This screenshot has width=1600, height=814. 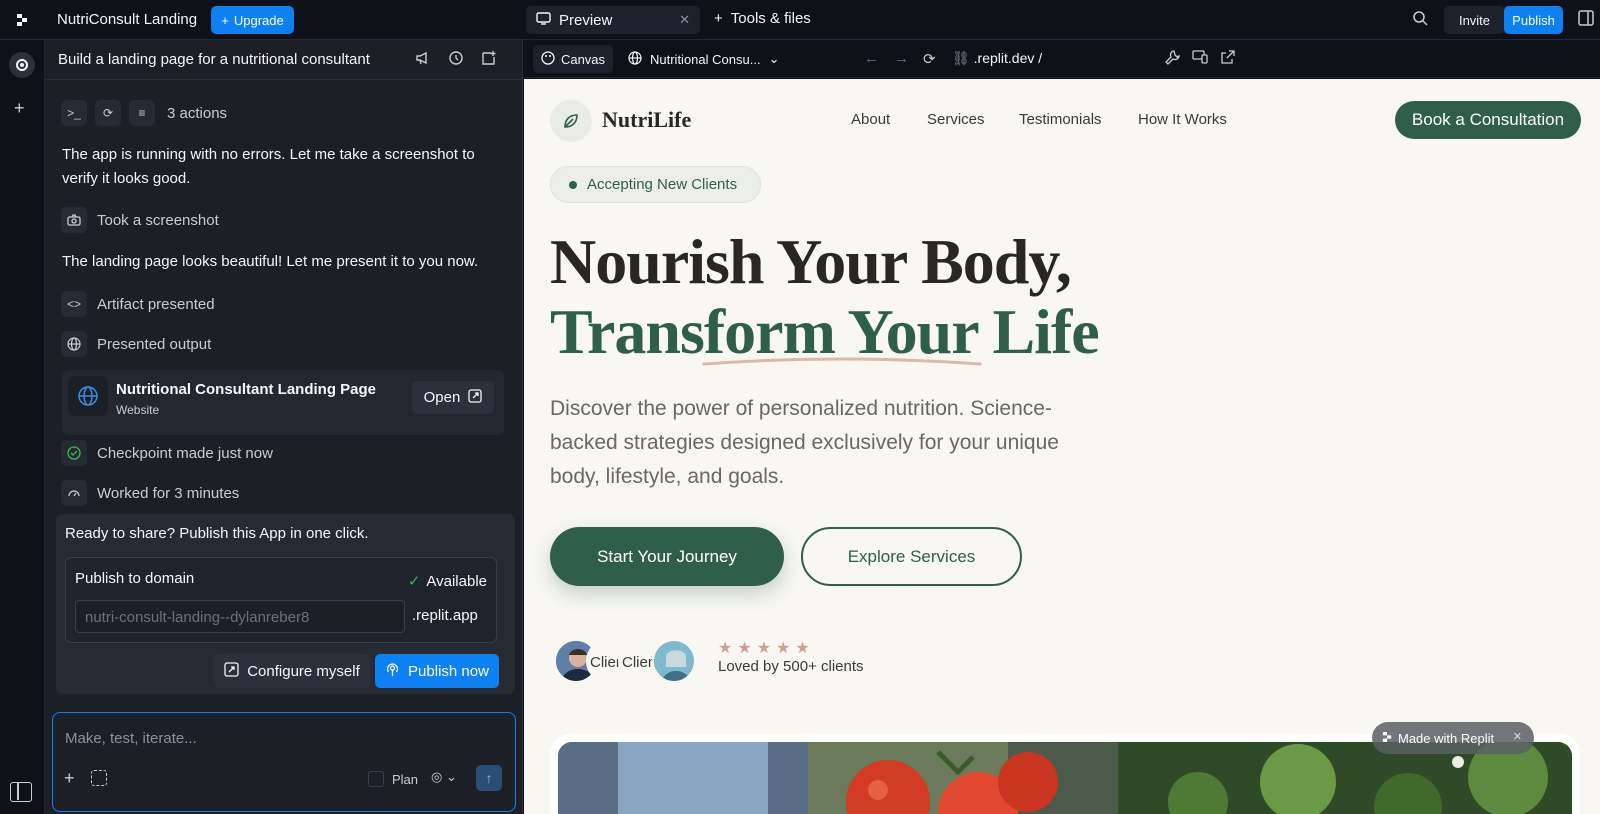 I want to click on step-checkpoint: Checkpoint made just now, so click(x=167, y=453).